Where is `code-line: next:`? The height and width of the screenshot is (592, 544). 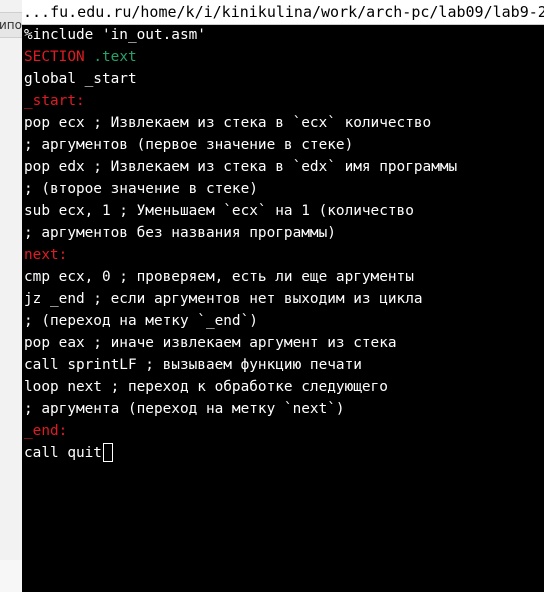 code-line: next: is located at coordinates (283, 255).